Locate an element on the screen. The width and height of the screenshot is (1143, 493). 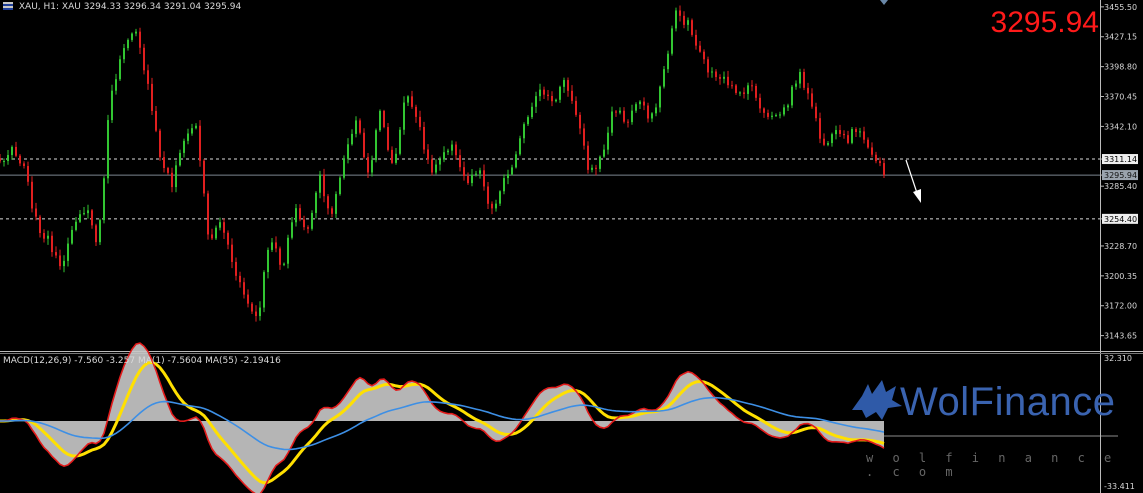
site-url: w o l f i n a n c e . c o m is located at coordinates (992, 465).